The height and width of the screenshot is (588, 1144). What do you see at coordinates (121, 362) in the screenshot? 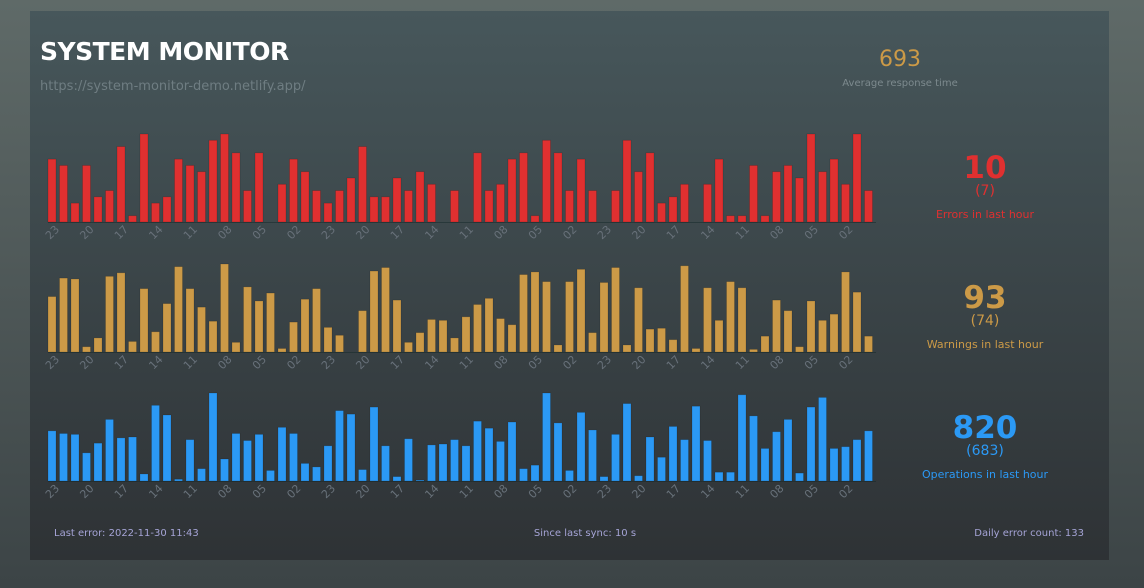
I see `tick-label: 17` at bounding box center [121, 362].